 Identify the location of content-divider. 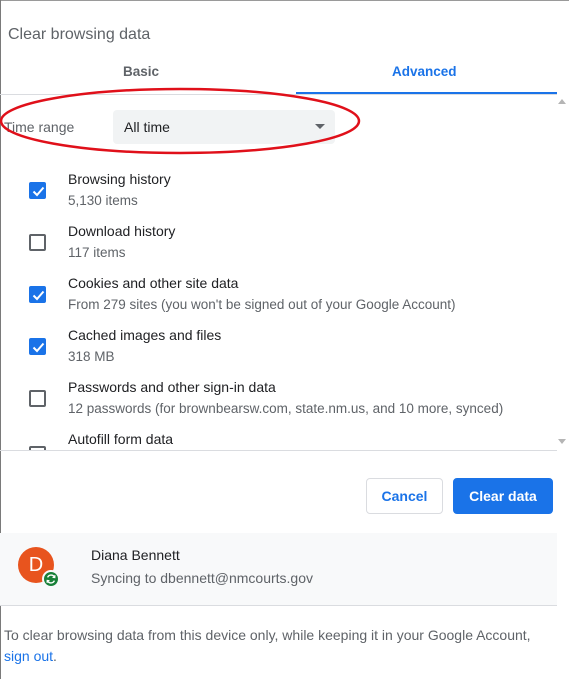
(278, 450).